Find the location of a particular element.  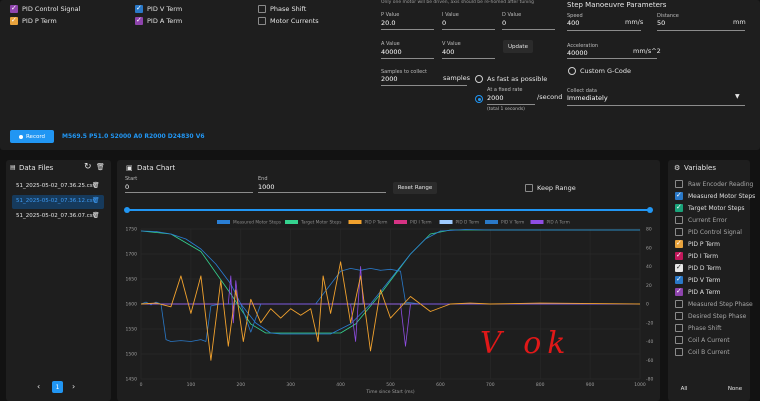

variable-item: Coil A Current is located at coordinates (702, 340).